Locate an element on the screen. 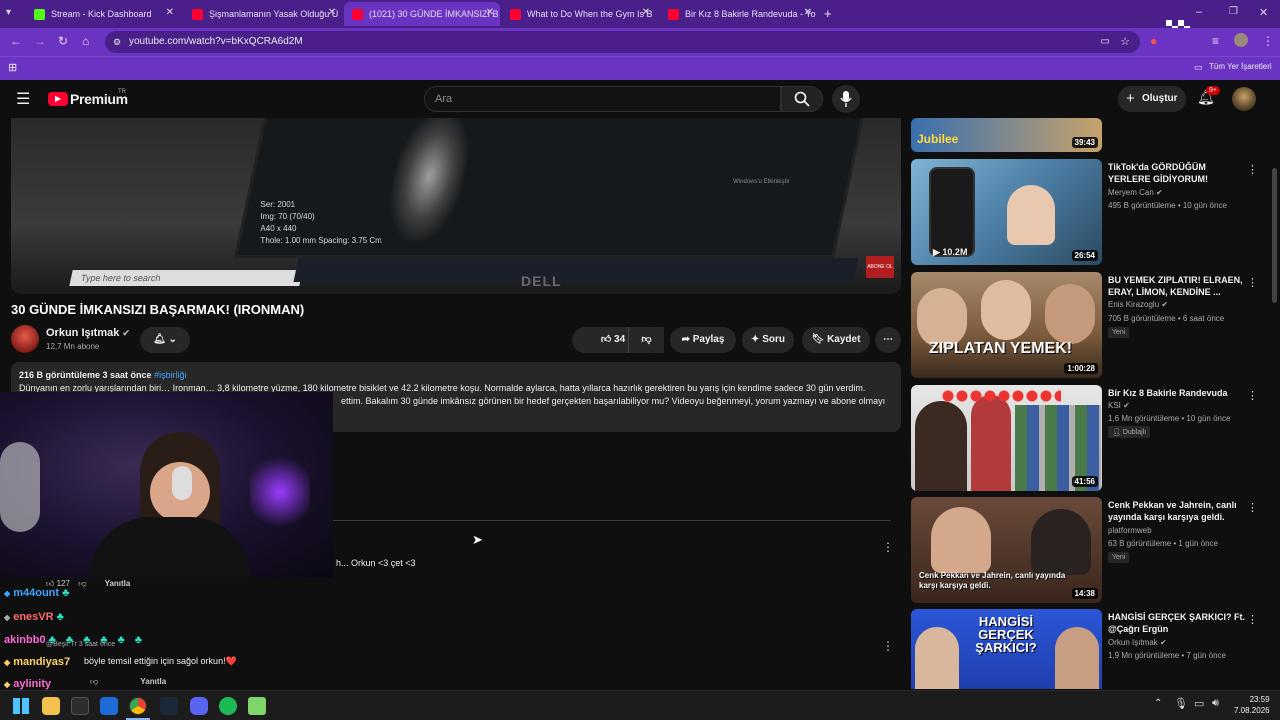 The image size is (1280, 720). dislike-button: 👎︎ is located at coordinates (646, 340).